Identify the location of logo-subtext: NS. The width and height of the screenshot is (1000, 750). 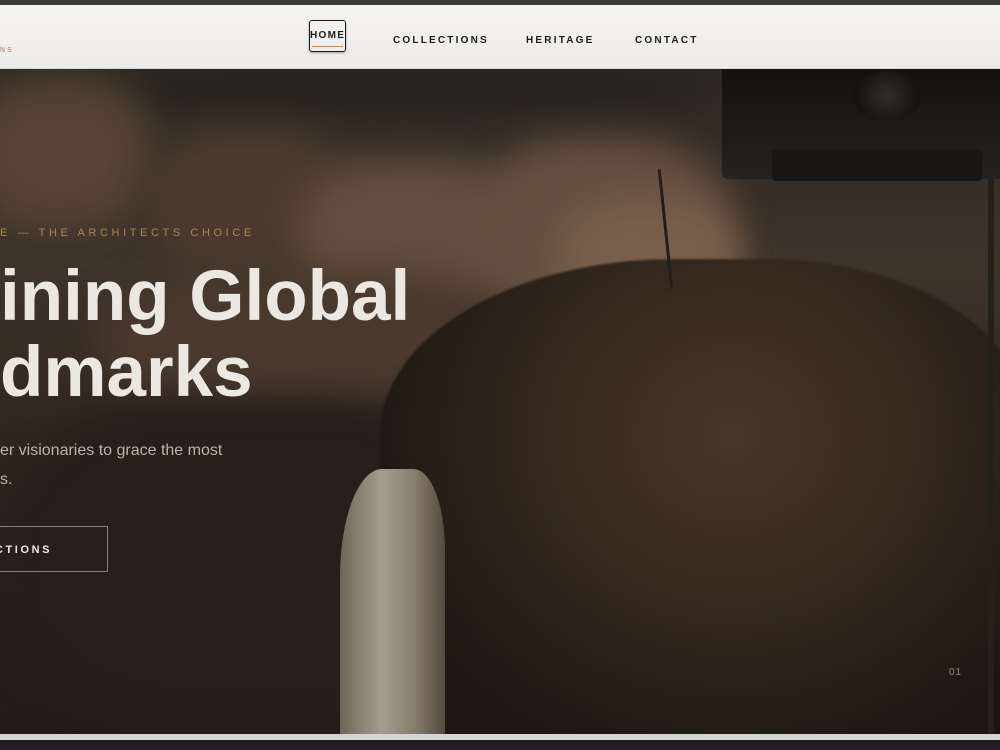
(7, 50).